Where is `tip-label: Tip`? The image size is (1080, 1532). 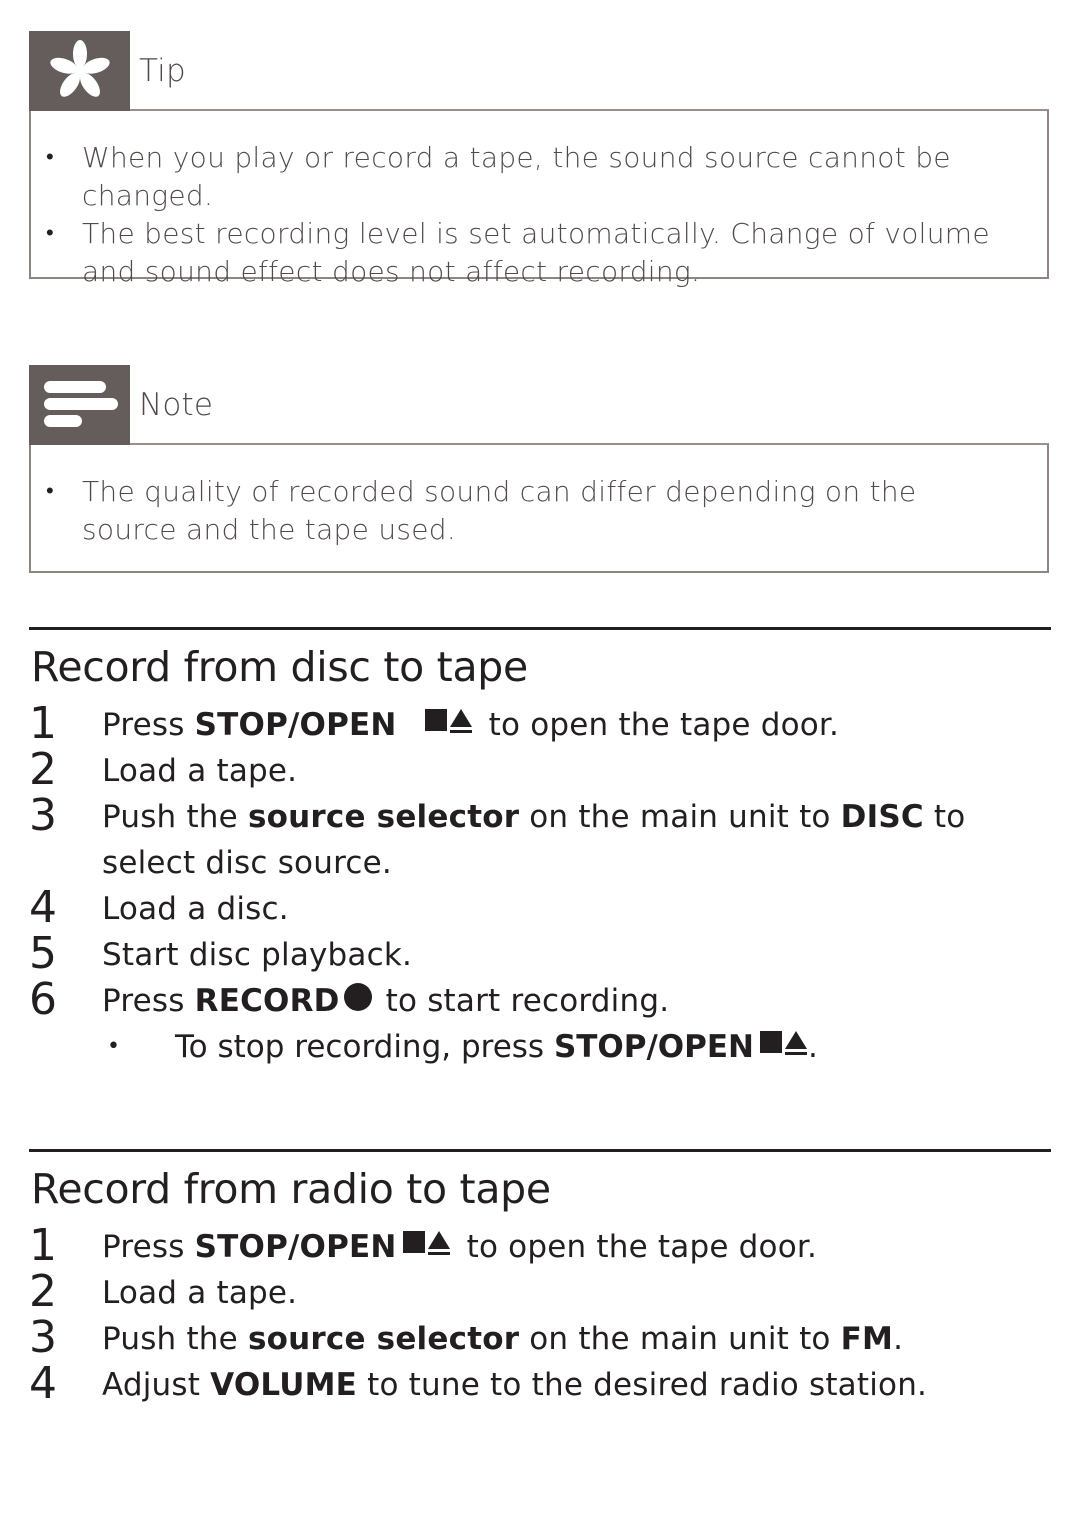
tip-label: Tip is located at coordinates (162, 71).